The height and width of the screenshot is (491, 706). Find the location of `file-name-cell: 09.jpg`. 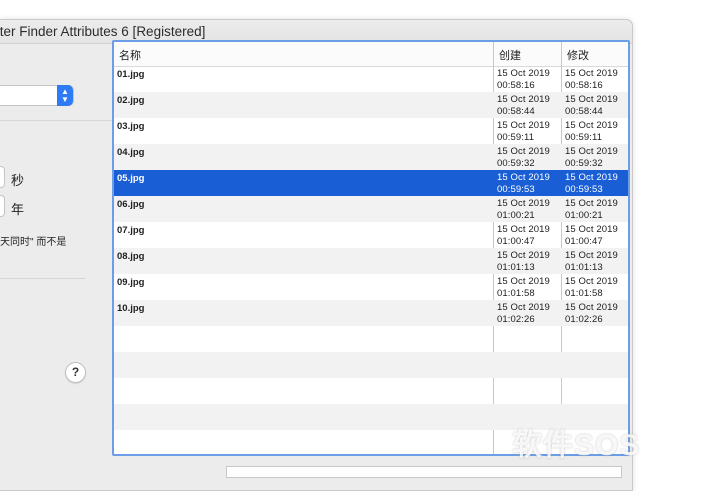

file-name-cell: 09.jpg is located at coordinates (131, 282).